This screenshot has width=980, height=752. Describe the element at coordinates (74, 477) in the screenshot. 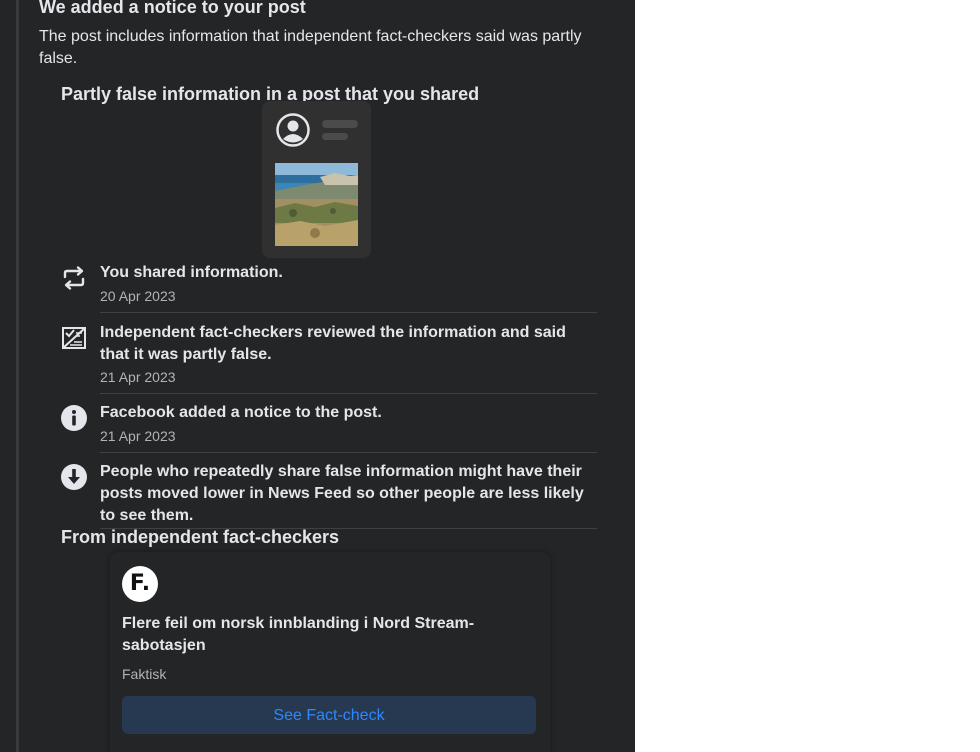

I see `arrow-down-circle-icon` at that location.